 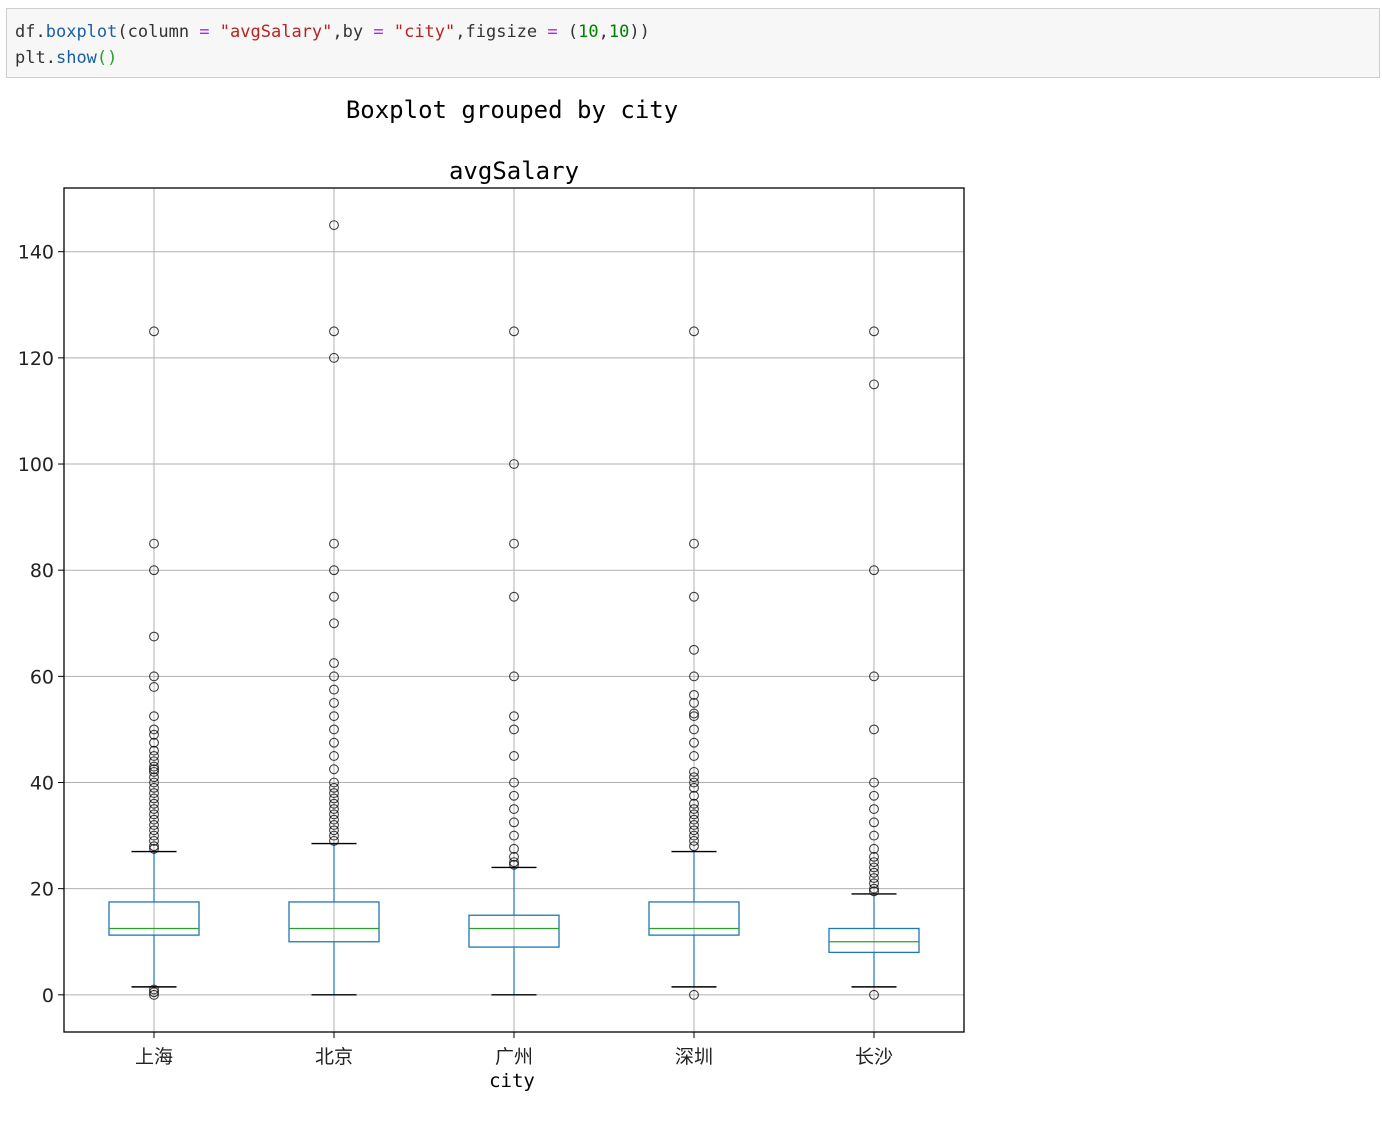 What do you see at coordinates (353, 32) in the screenshot?
I see `code-token: ,by` at bounding box center [353, 32].